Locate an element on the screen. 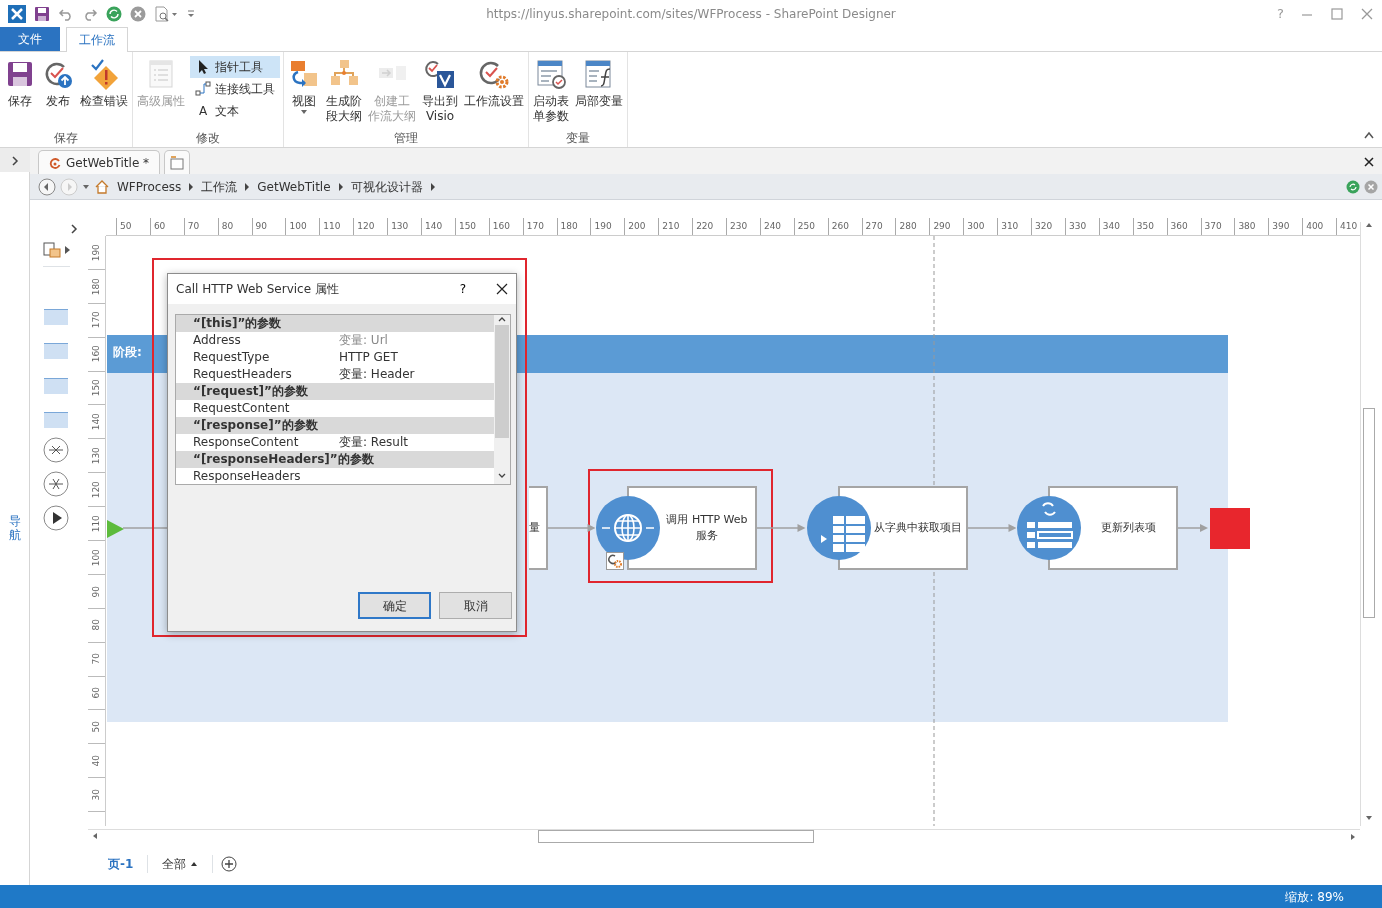  ruler-label: 170 is located at coordinates (535, 226).